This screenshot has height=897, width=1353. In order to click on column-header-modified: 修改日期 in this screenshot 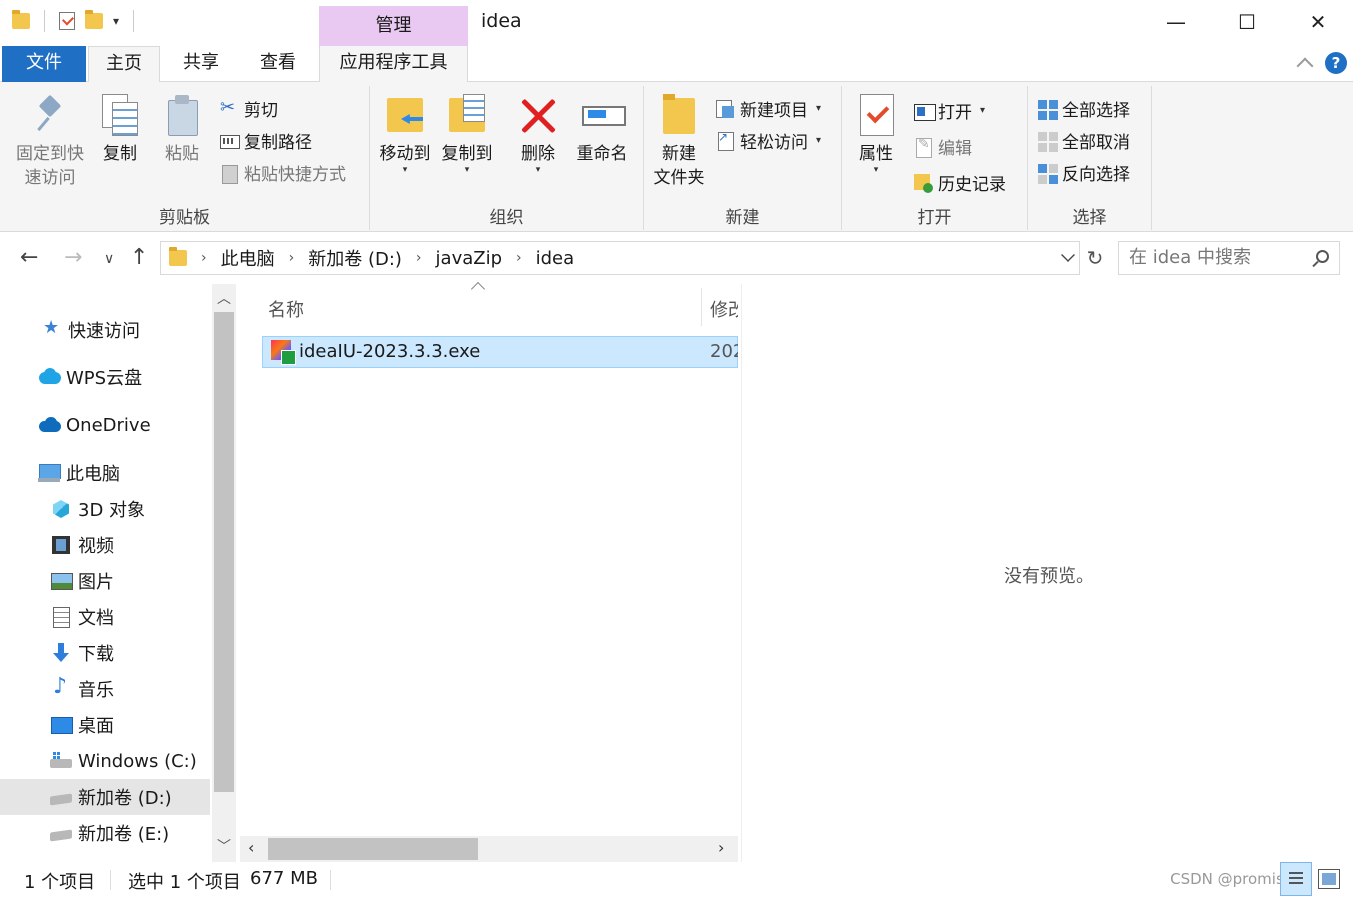, I will do `click(724, 309)`.